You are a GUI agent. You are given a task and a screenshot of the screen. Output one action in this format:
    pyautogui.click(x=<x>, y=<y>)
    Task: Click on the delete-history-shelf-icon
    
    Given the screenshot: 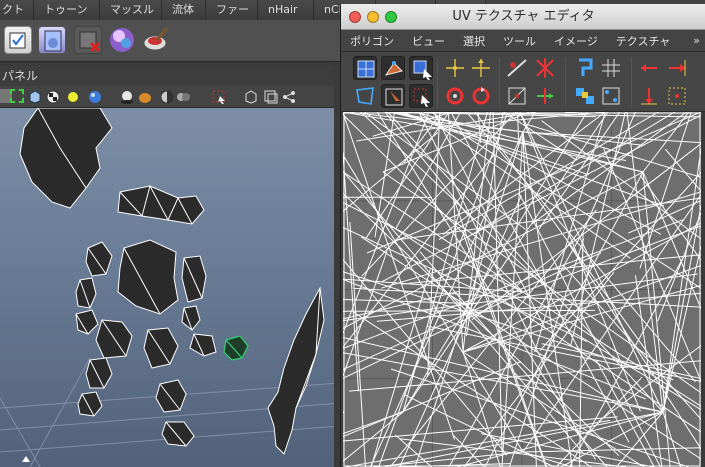 What is the action you would take?
    pyautogui.click(x=88, y=40)
    